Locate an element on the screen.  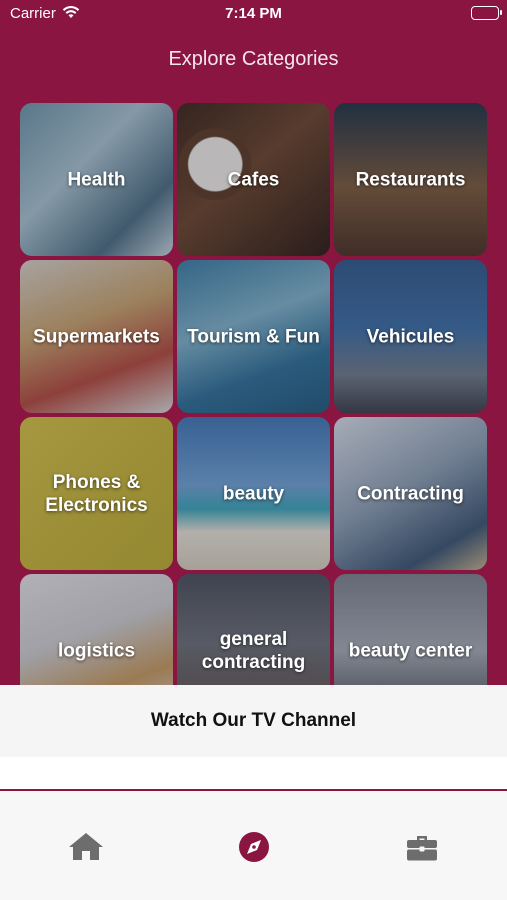
category-tile-contracting: Contracting is located at coordinates (410, 493).